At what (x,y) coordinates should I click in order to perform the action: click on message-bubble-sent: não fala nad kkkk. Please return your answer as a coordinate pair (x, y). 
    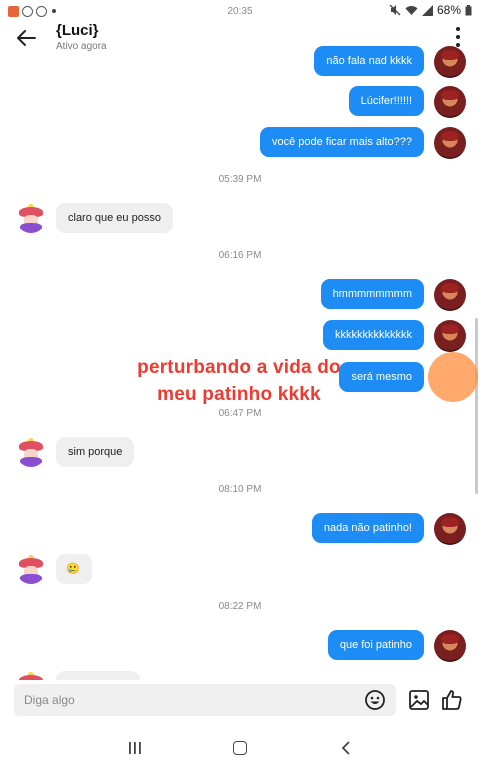
    Looking at the image, I should click on (369, 61).